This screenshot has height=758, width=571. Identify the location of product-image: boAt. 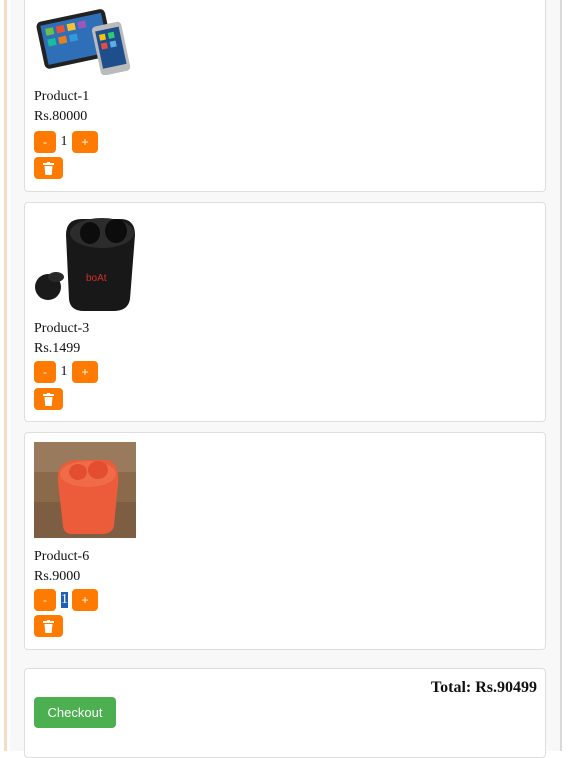
(85, 264).